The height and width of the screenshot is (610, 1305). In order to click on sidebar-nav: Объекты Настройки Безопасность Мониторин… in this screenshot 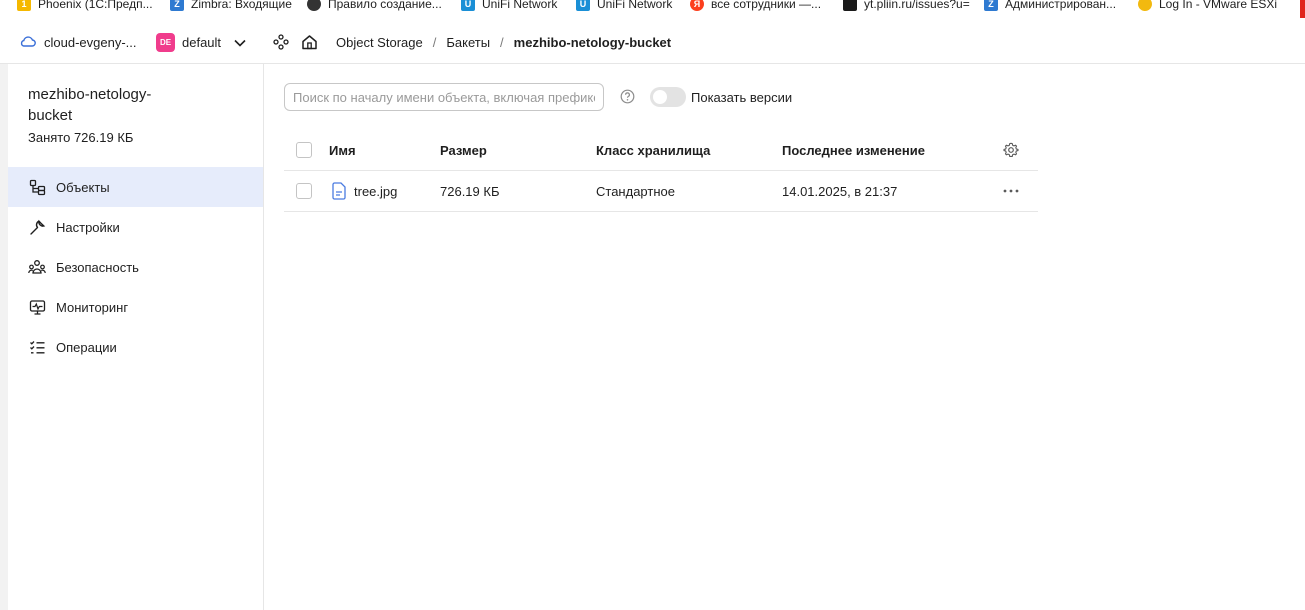, I will do `click(135, 267)`.